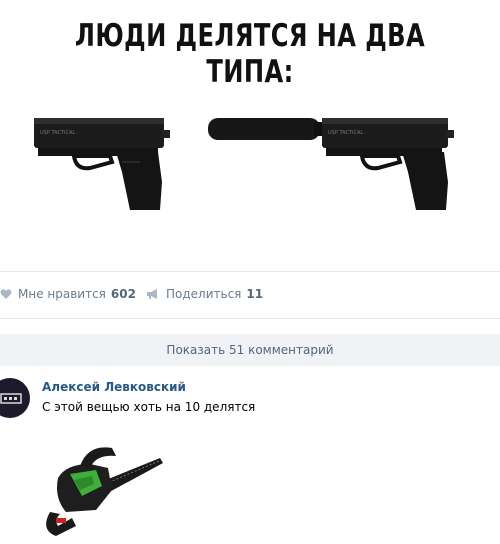 The image size is (500, 544). I want to click on comment-attachment, so click(101, 487).